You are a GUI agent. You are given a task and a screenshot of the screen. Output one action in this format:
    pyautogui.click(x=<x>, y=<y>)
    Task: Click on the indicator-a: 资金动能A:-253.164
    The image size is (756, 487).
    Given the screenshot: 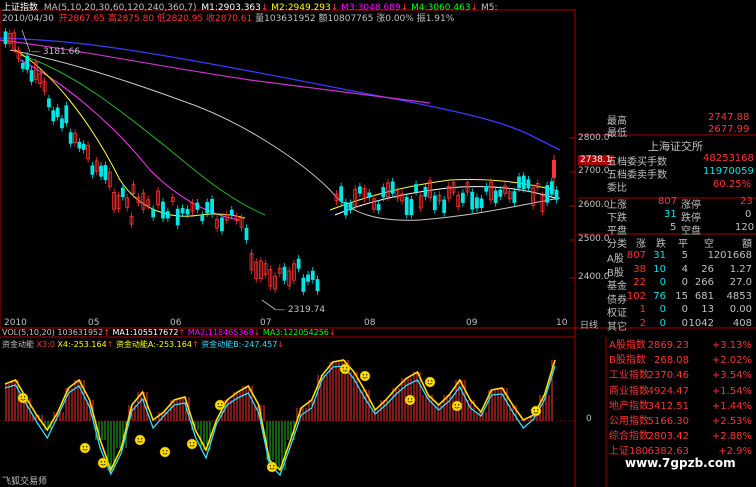 What is the action you would take?
    pyautogui.click(x=153, y=344)
    